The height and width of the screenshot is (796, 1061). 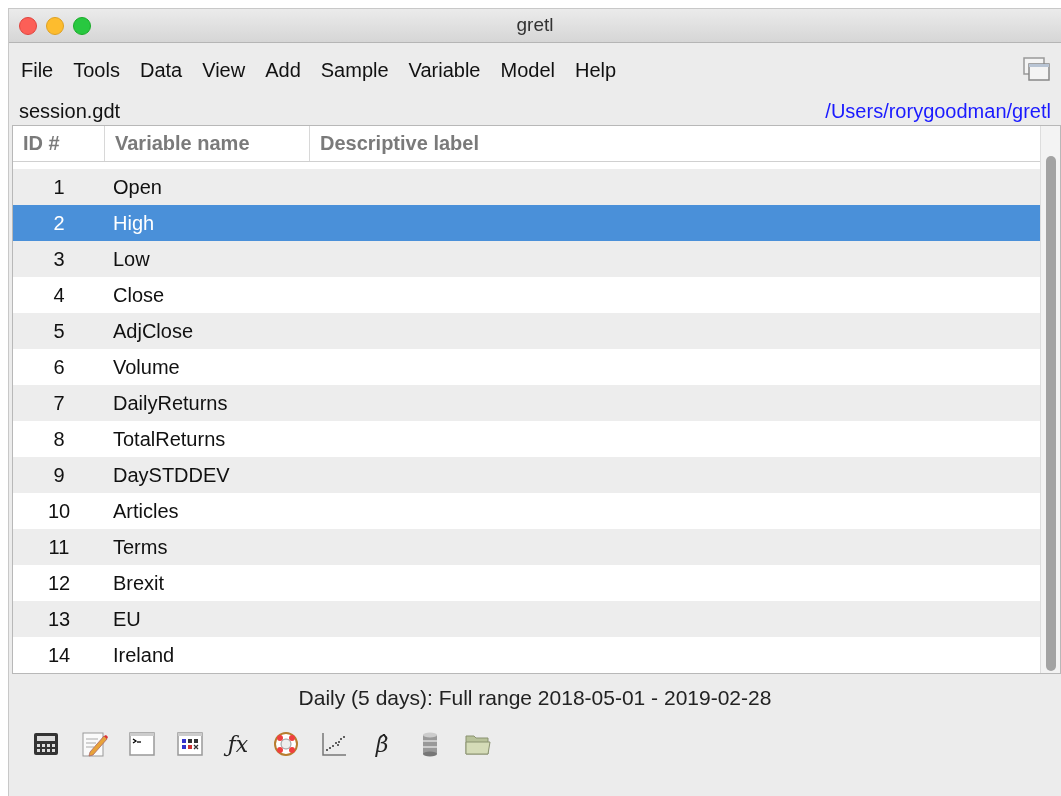 I want to click on table-row: 1 Open, so click(x=526, y=187).